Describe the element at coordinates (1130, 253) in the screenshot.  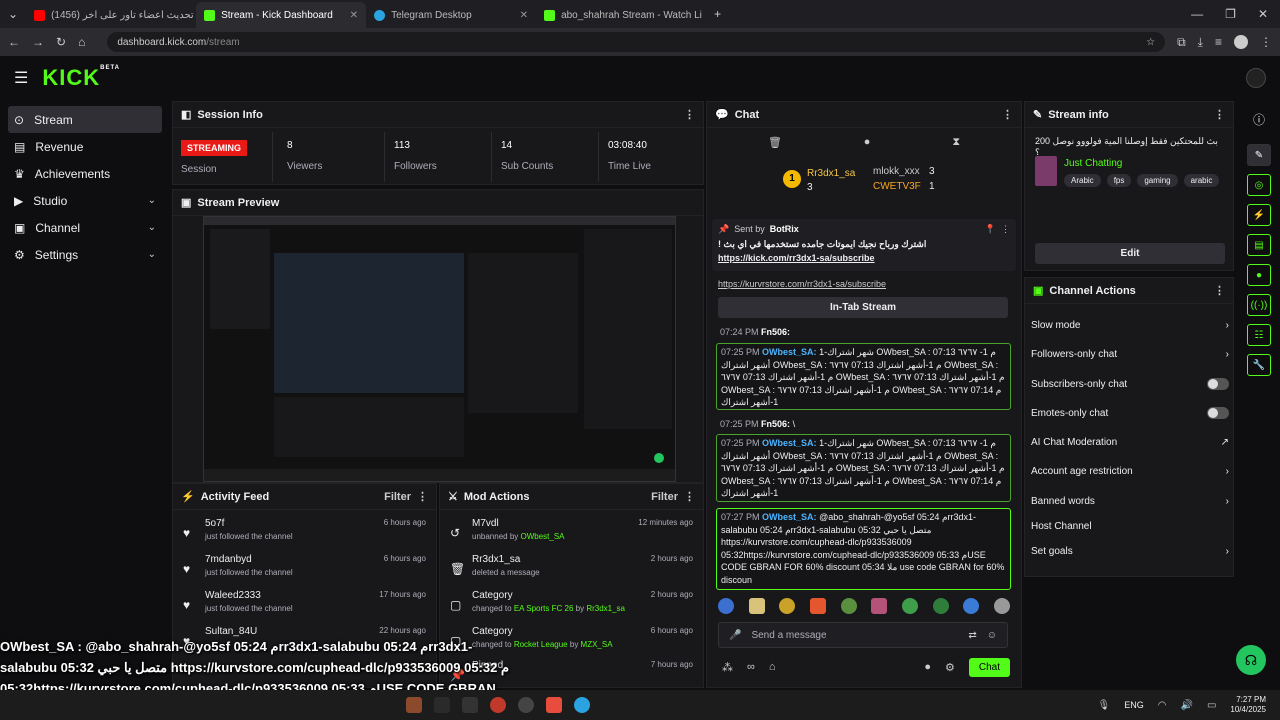
I see `edit-button: Edit` at that location.